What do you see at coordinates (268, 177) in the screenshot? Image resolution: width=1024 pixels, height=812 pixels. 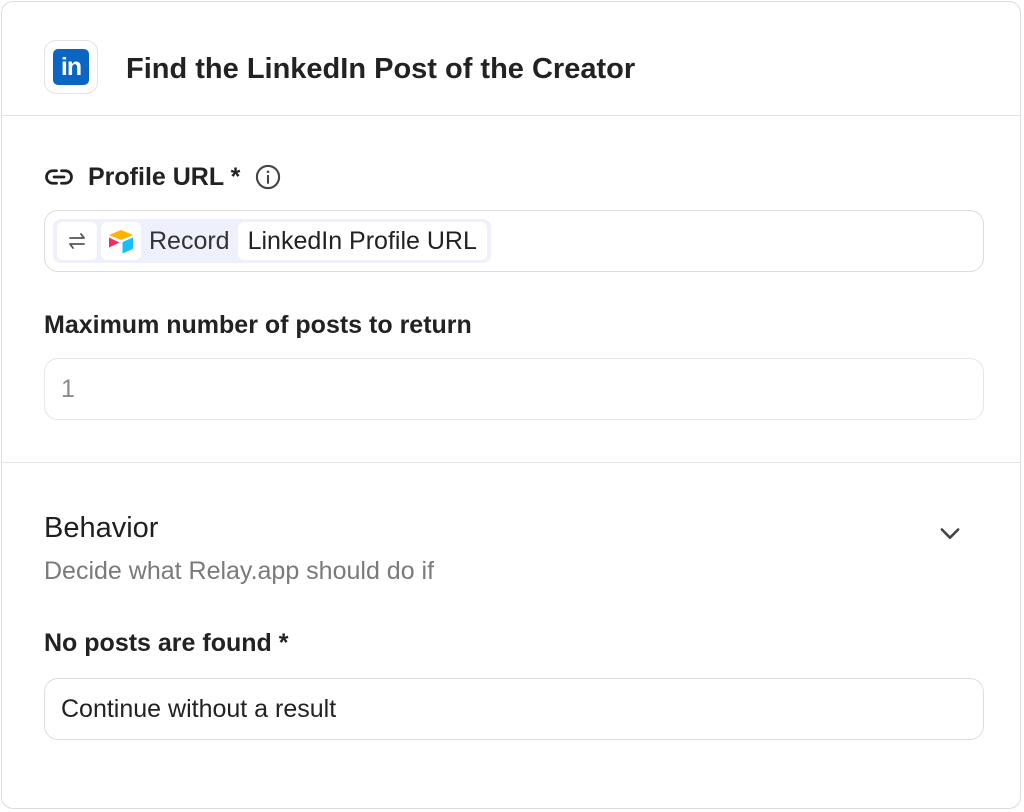 I see `info-icon` at bounding box center [268, 177].